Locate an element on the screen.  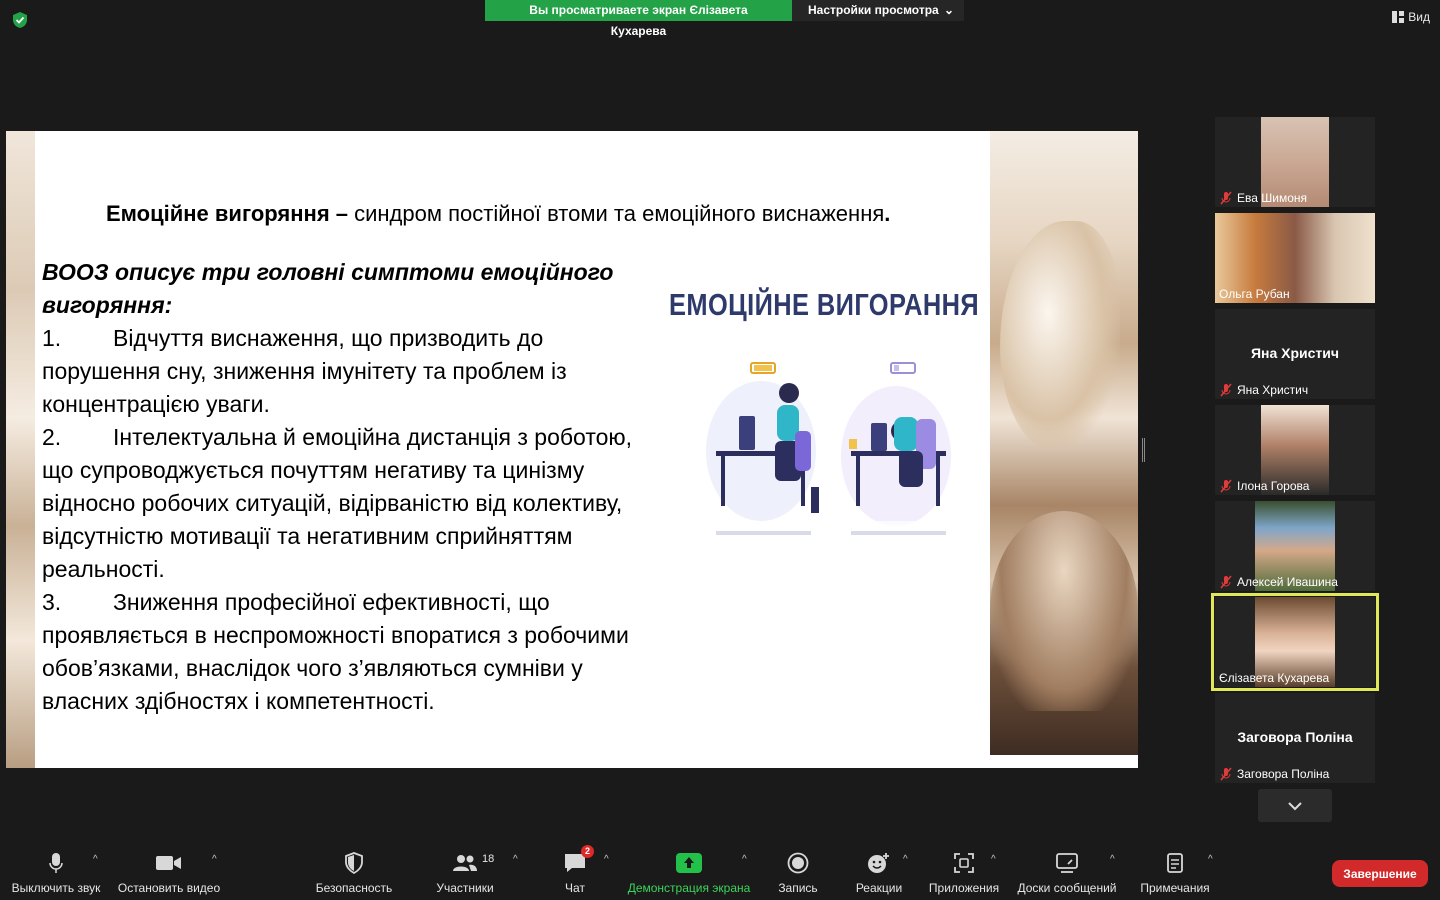
security-shield-icon is located at coordinates (354, 863).